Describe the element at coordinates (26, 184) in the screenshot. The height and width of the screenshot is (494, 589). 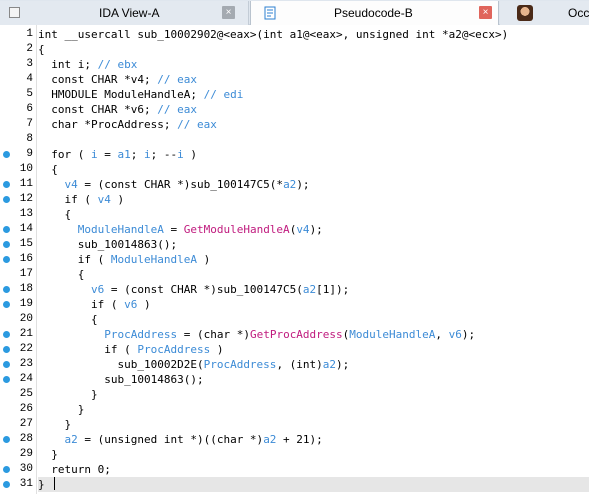
I see `line-number: 11` at that location.